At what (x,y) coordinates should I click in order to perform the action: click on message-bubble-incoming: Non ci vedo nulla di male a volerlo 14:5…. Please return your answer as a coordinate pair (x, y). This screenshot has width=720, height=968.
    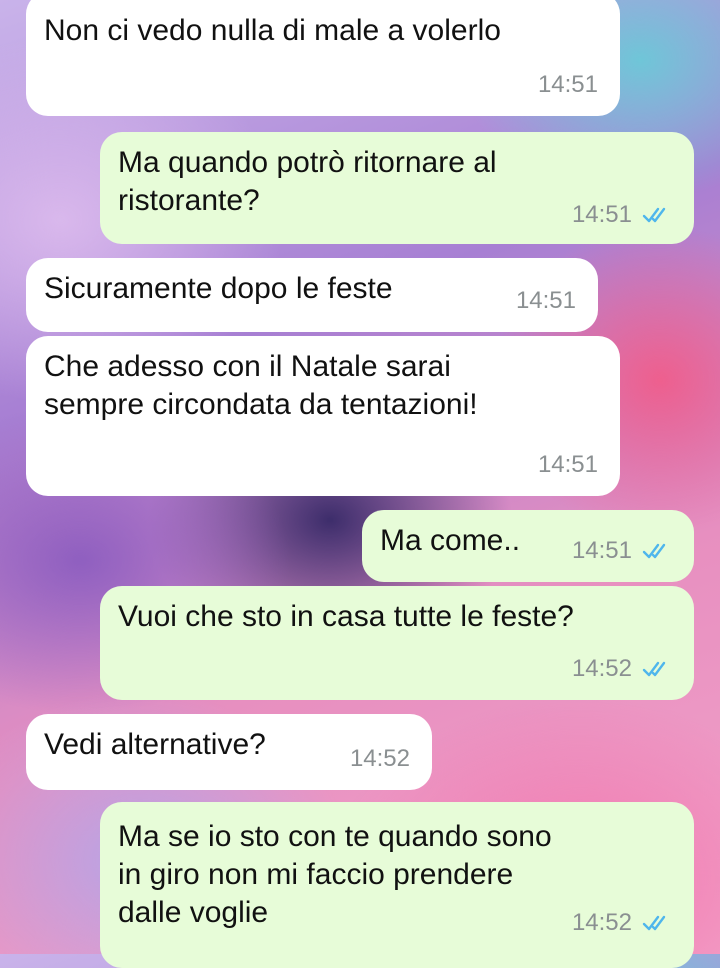
    Looking at the image, I should click on (323, 58).